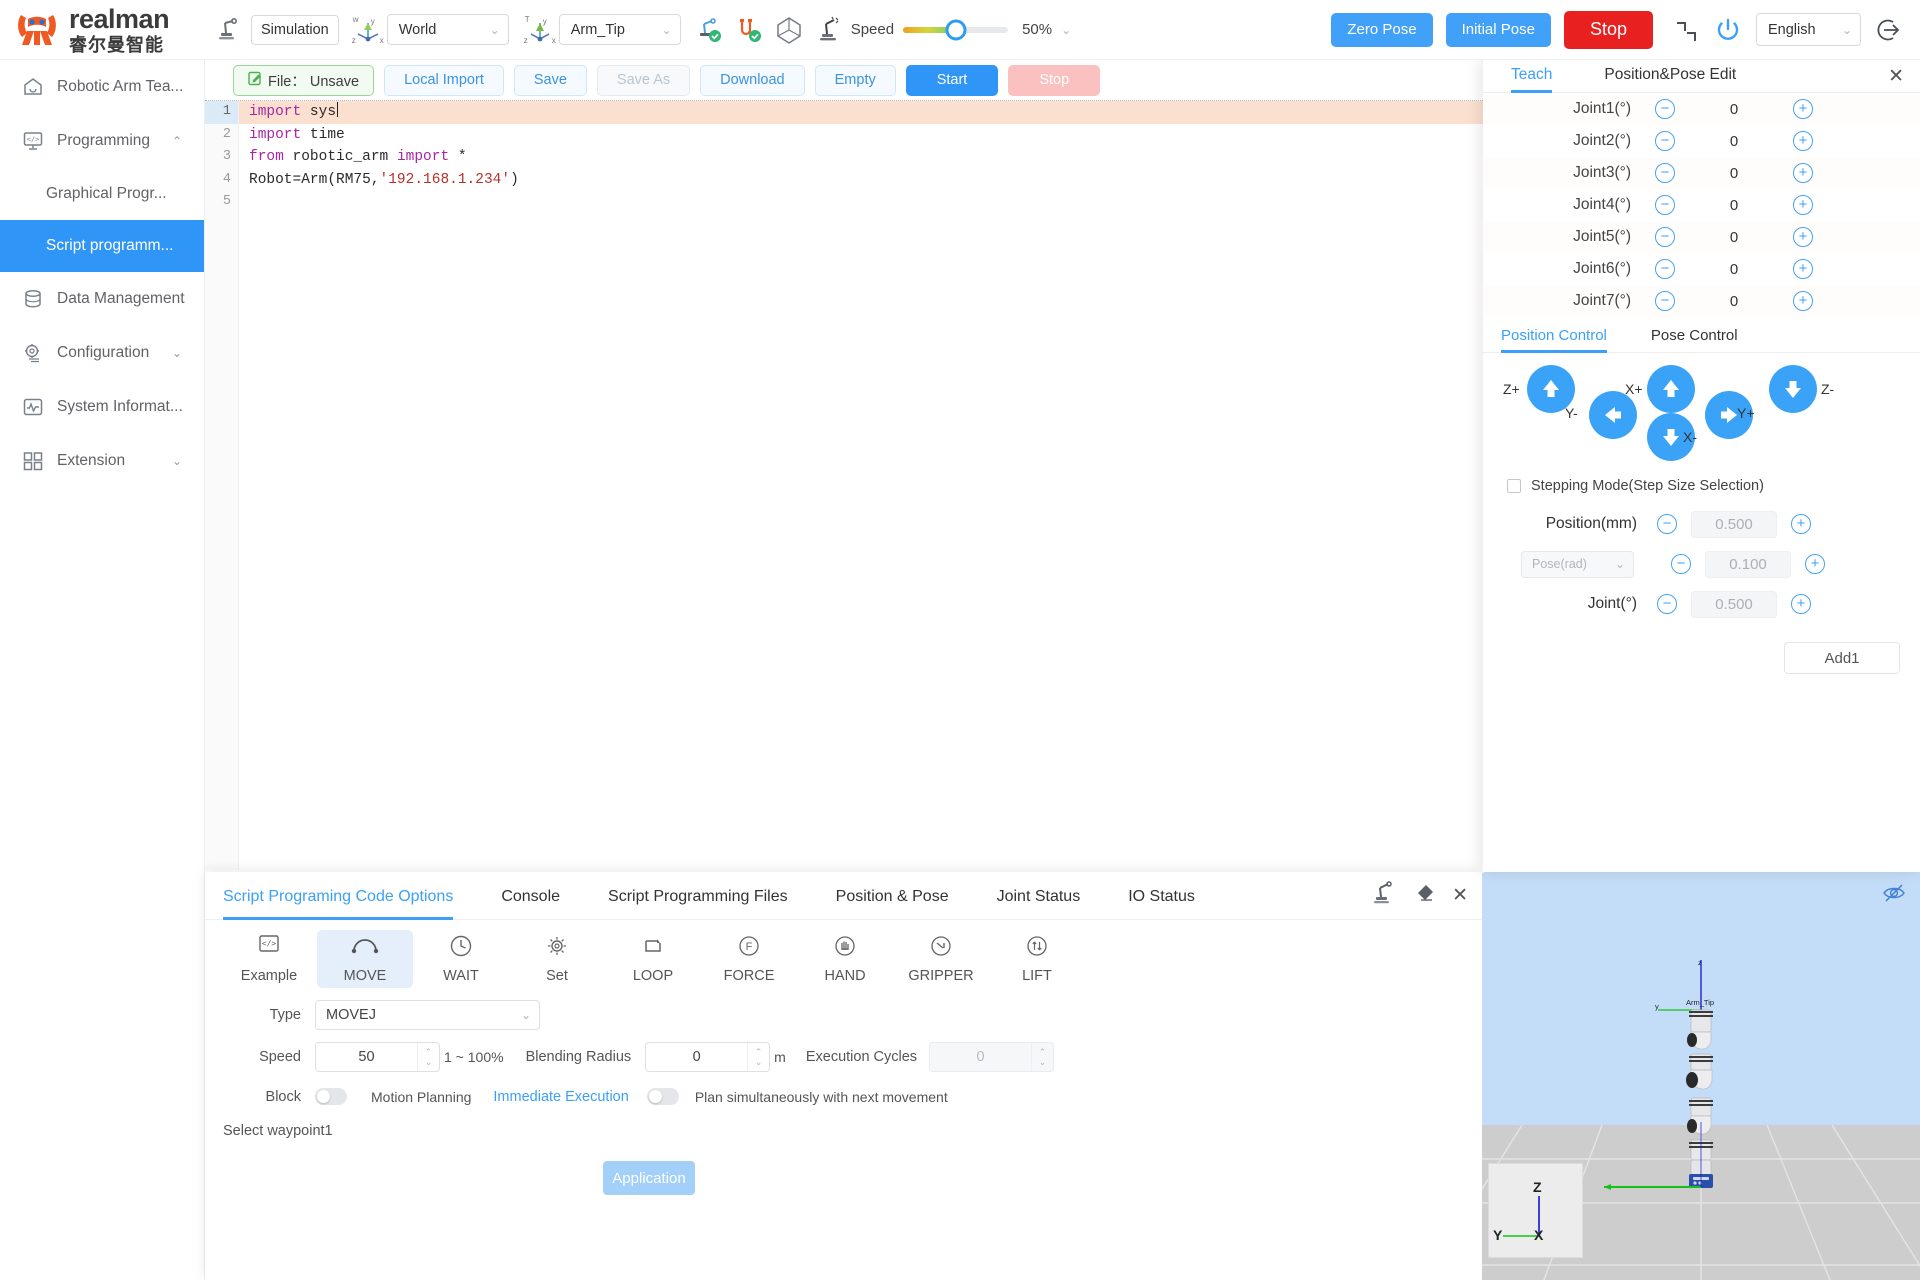 The height and width of the screenshot is (1280, 1920). Describe the element at coordinates (649, 1178) in the screenshot. I see `application-button: Application` at that location.